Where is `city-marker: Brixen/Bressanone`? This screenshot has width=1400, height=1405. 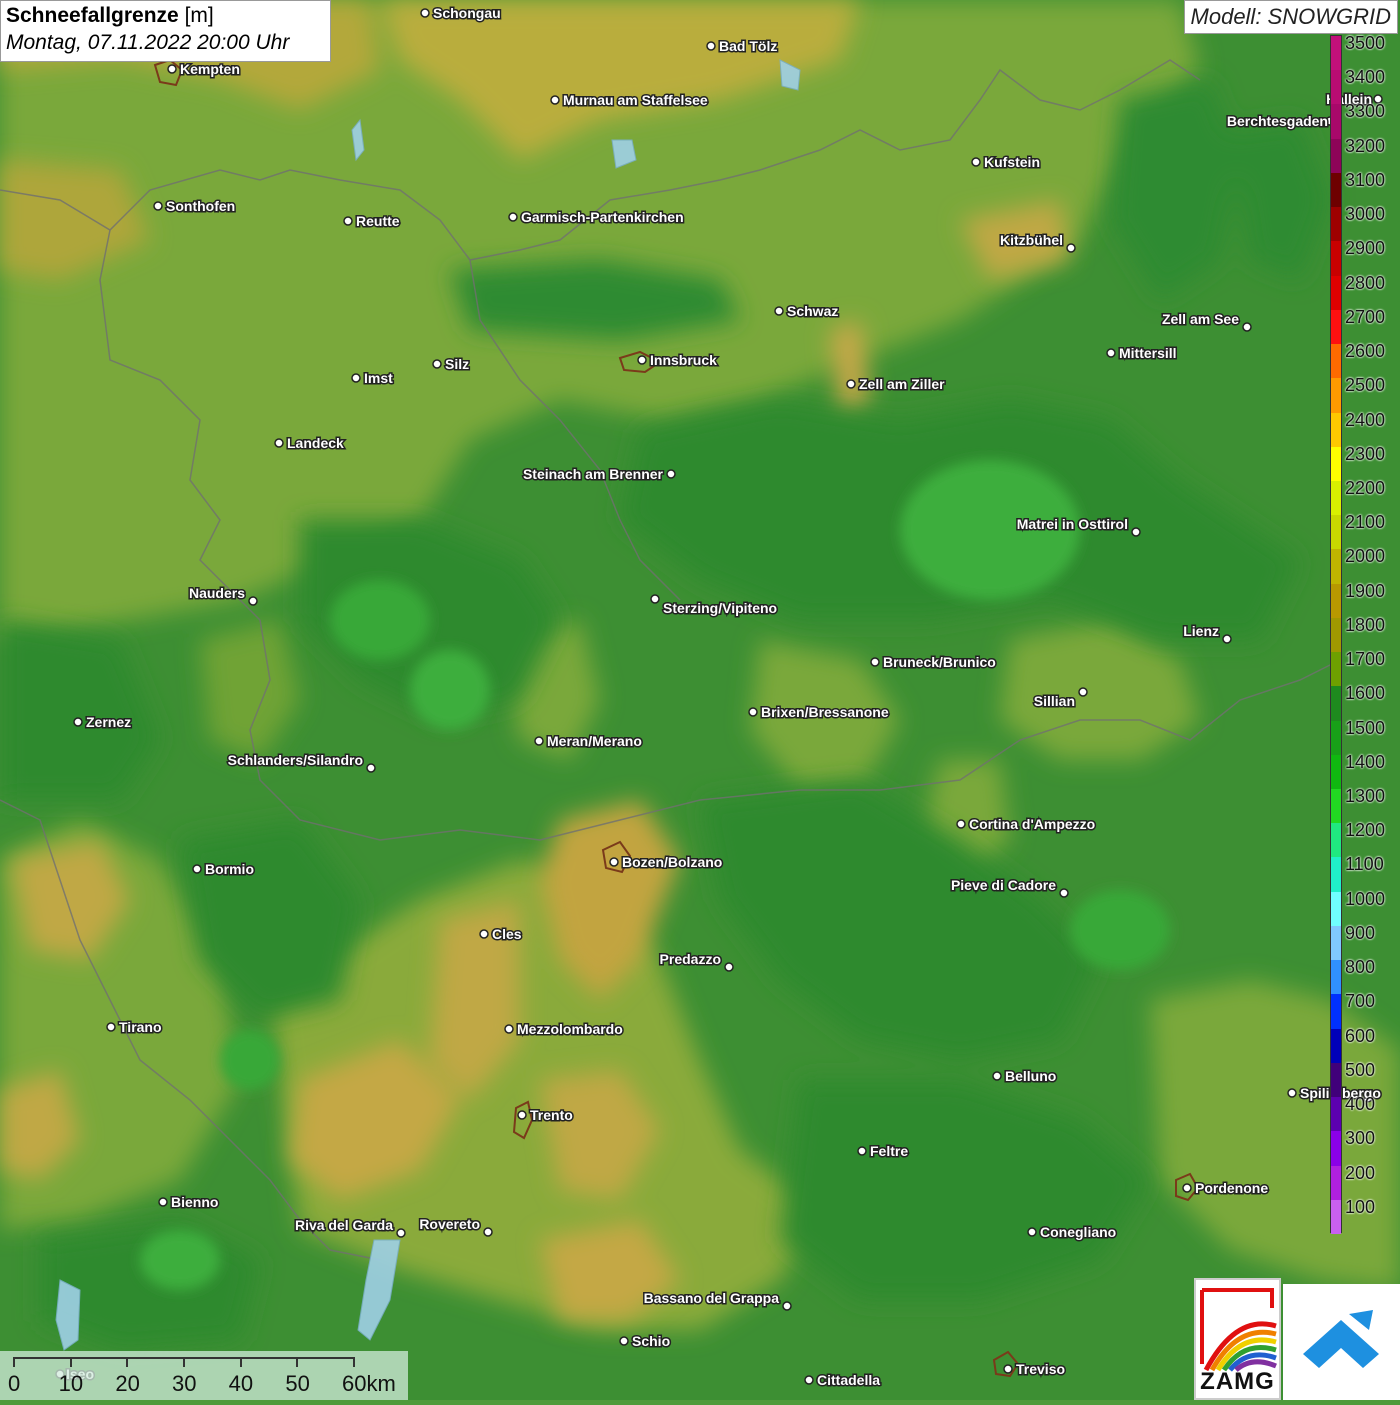
city-marker: Brixen/Bressanone is located at coordinates (819, 712).